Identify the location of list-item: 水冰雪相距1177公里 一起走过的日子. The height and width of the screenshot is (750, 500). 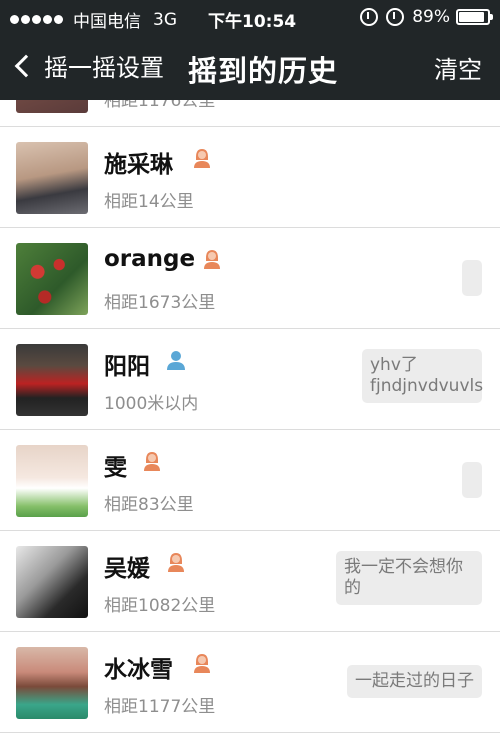
(250, 682).